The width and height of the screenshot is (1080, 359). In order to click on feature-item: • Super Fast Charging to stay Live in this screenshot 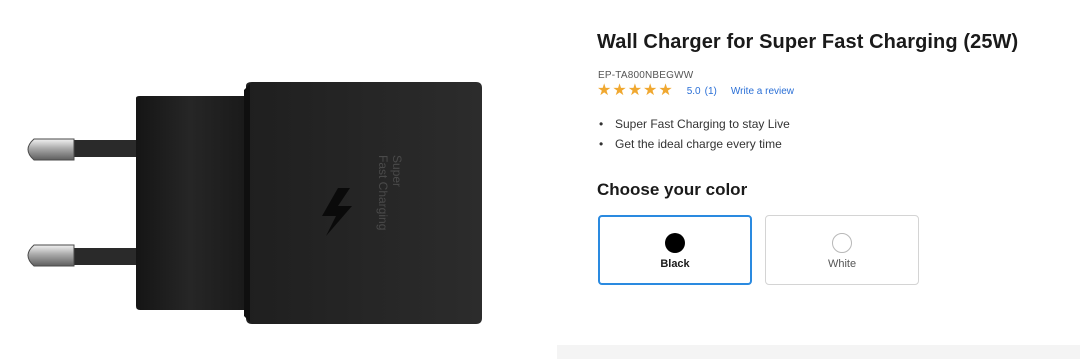, I will do `click(694, 126)`.